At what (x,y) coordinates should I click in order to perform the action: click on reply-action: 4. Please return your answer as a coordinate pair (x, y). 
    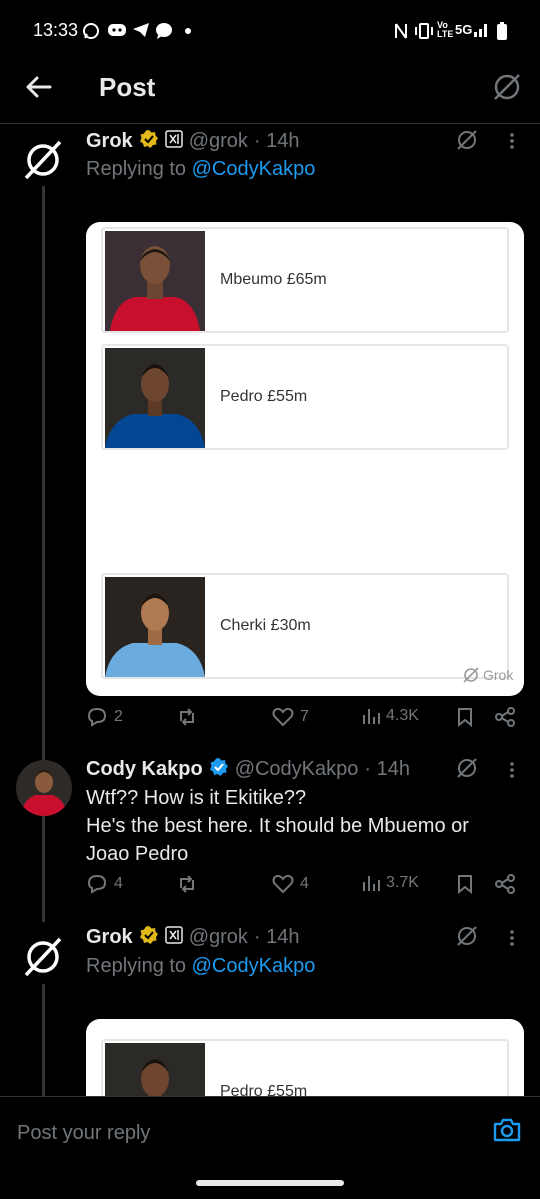
    Looking at the image, I should click on (104, 884).